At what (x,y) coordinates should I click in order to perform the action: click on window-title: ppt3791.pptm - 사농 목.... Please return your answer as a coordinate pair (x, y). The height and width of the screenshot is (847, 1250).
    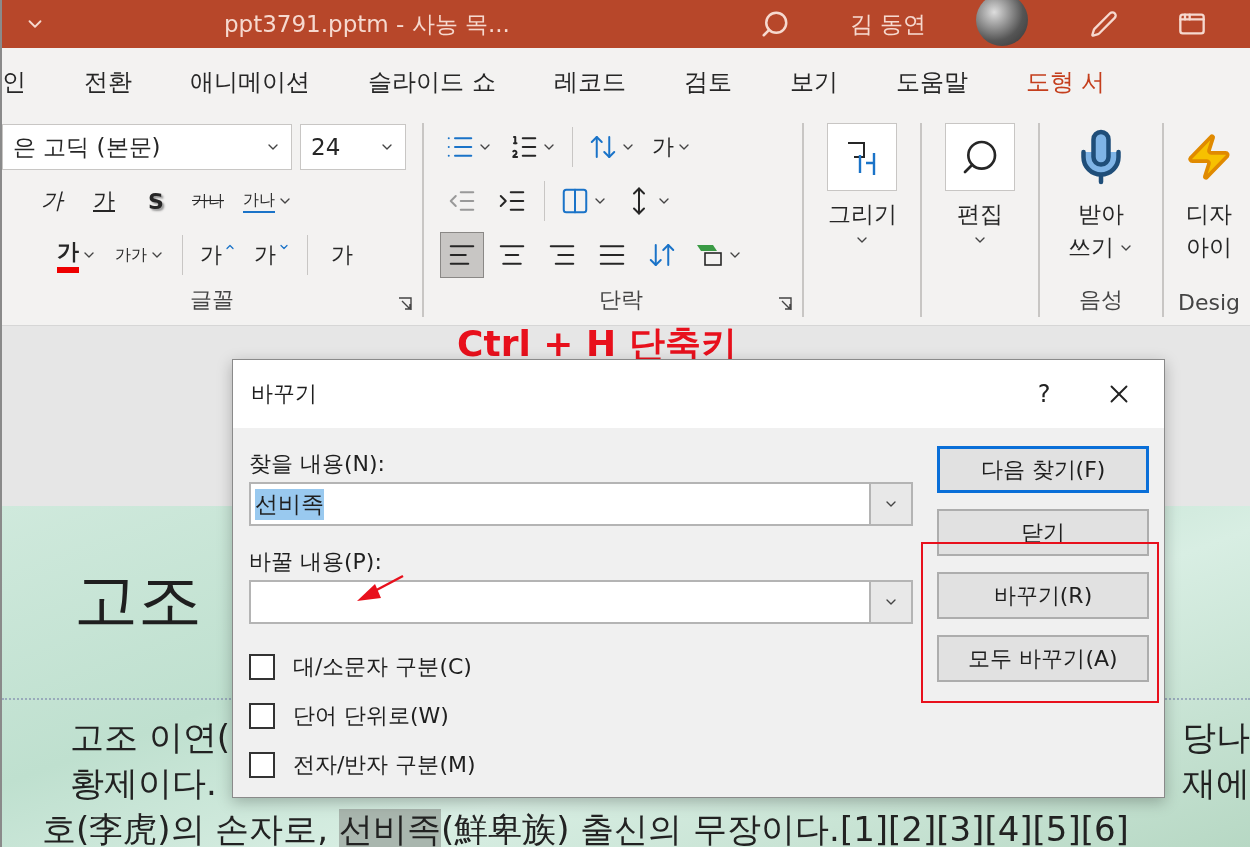
    Looking at the image, I should click on (367, 24).